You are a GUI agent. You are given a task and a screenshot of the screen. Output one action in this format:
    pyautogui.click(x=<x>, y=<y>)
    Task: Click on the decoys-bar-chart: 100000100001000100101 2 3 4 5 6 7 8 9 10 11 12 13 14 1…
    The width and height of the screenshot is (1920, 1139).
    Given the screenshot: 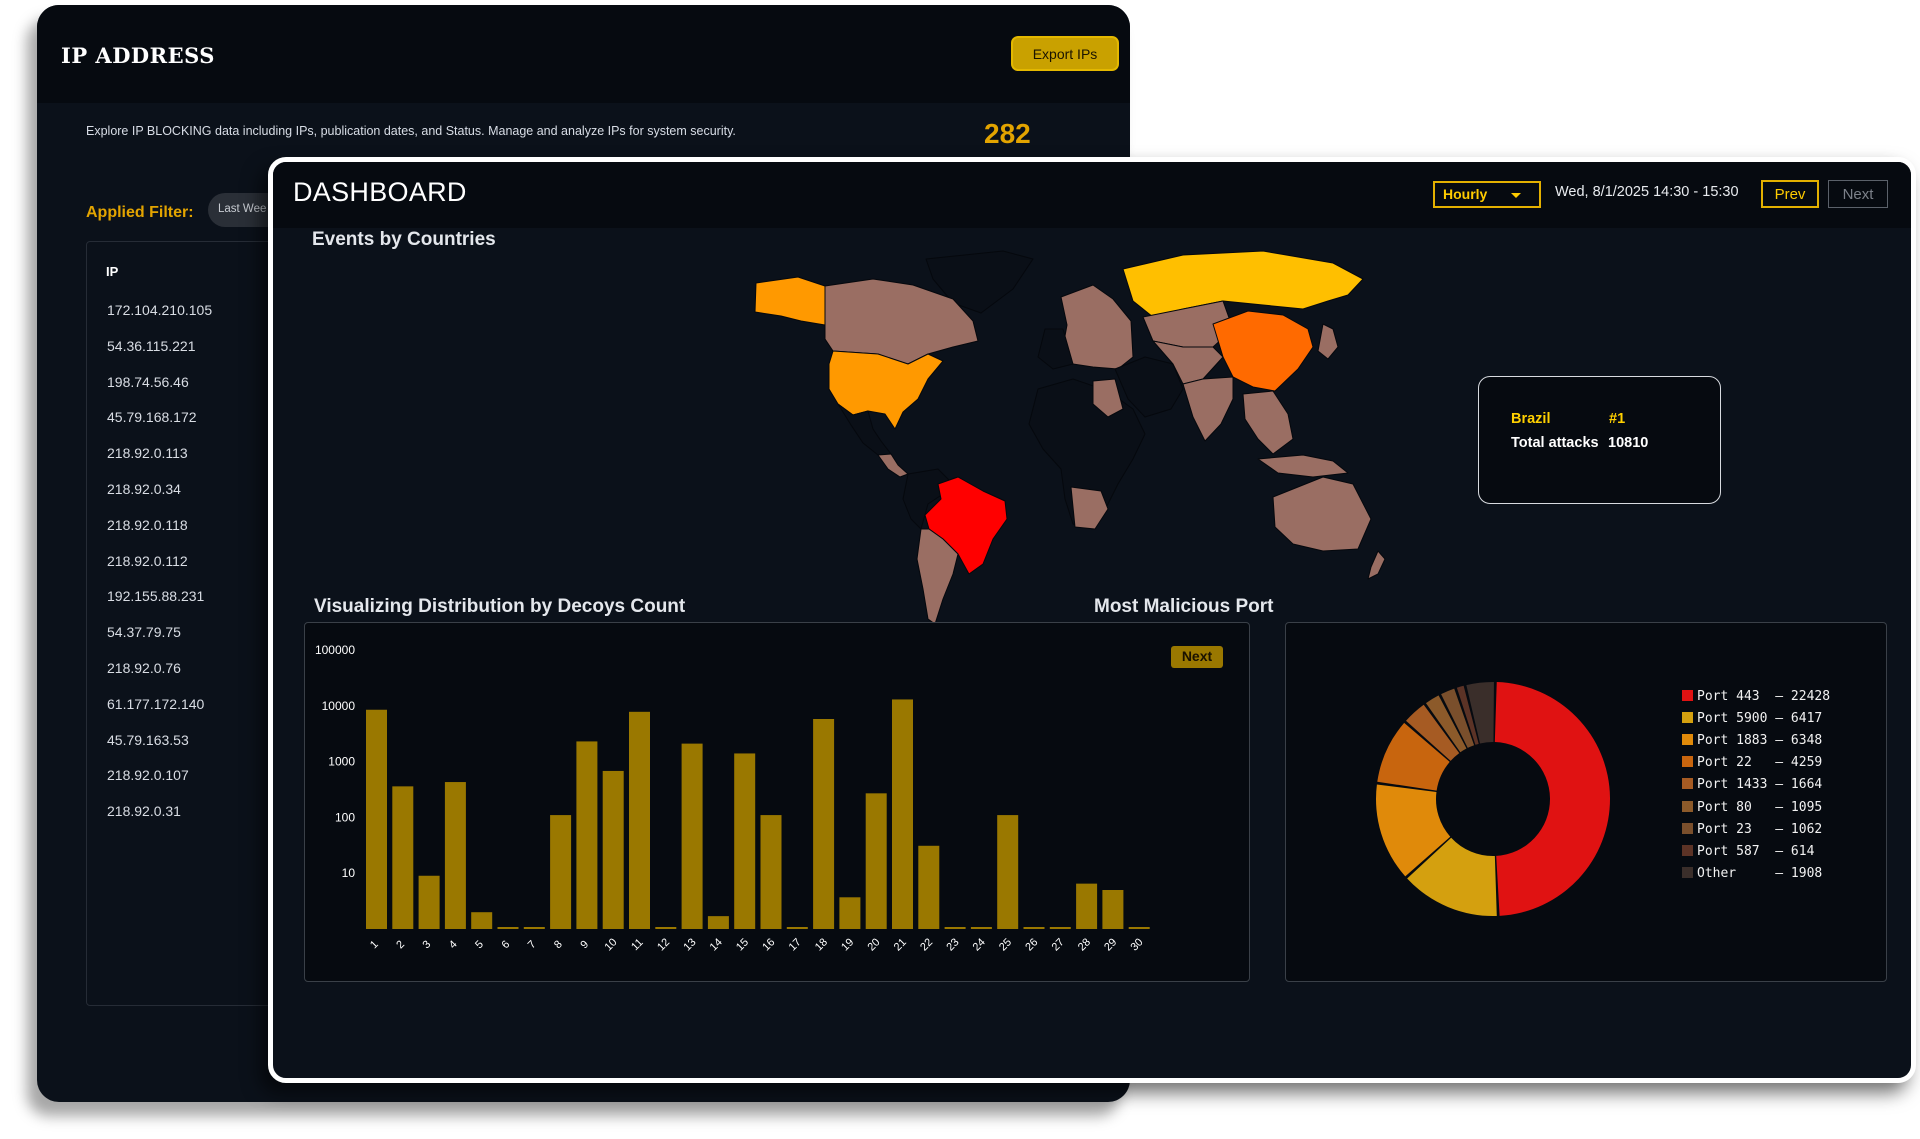 What is the action you would take?
    pyautogui.click(x=732, y=798)
    